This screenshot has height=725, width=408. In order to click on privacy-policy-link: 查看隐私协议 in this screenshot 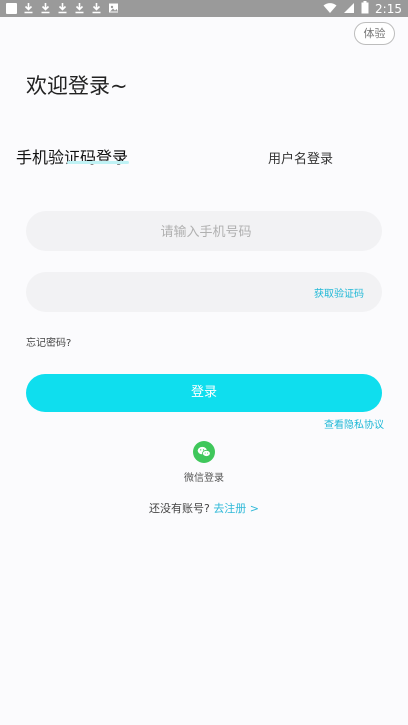, I will do `click(354, 423)`.